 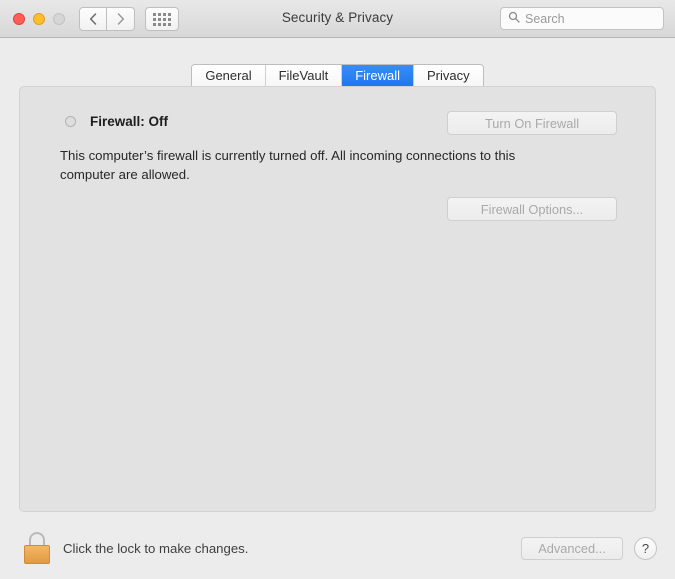 I want to click on firewall-status-row: Firewall: Off, so click(x=116, y=121).